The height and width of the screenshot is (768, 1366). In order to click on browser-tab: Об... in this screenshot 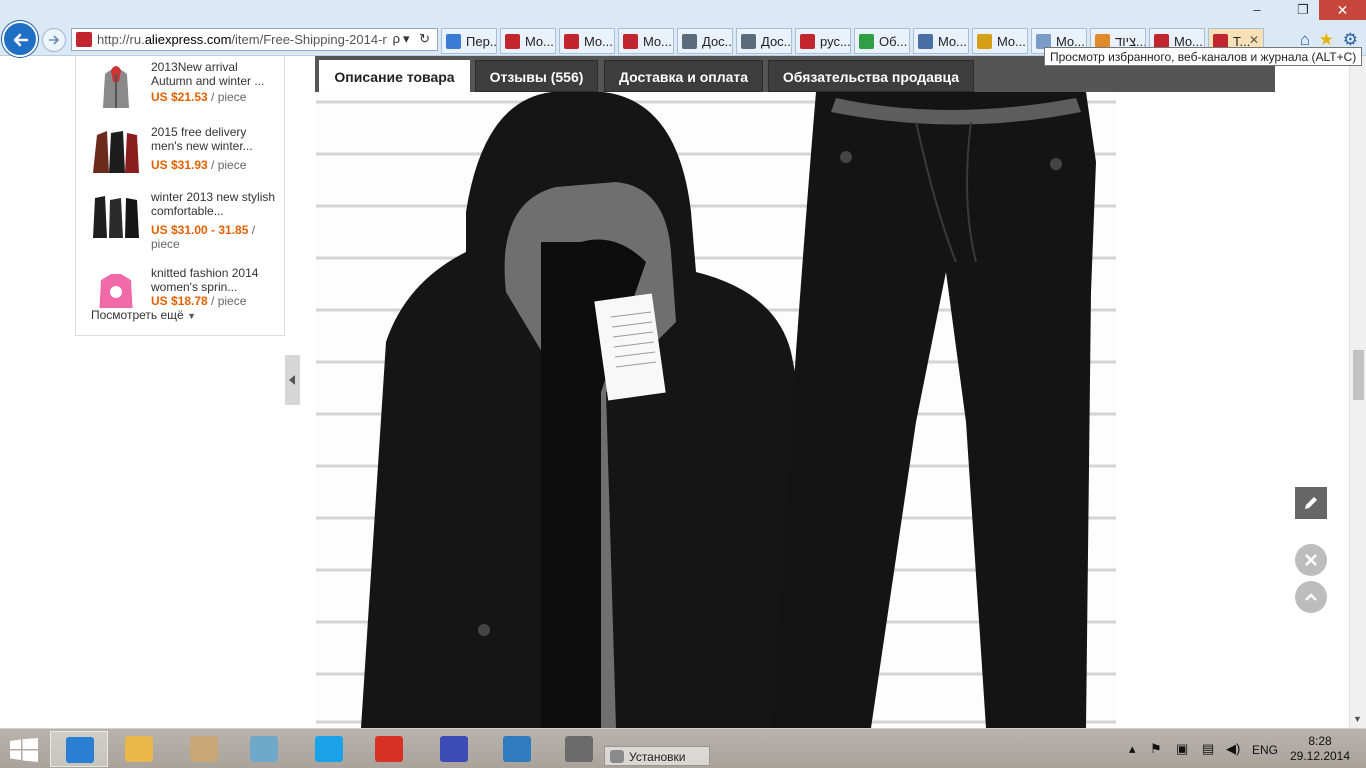, I will do `click(882, 41)`.